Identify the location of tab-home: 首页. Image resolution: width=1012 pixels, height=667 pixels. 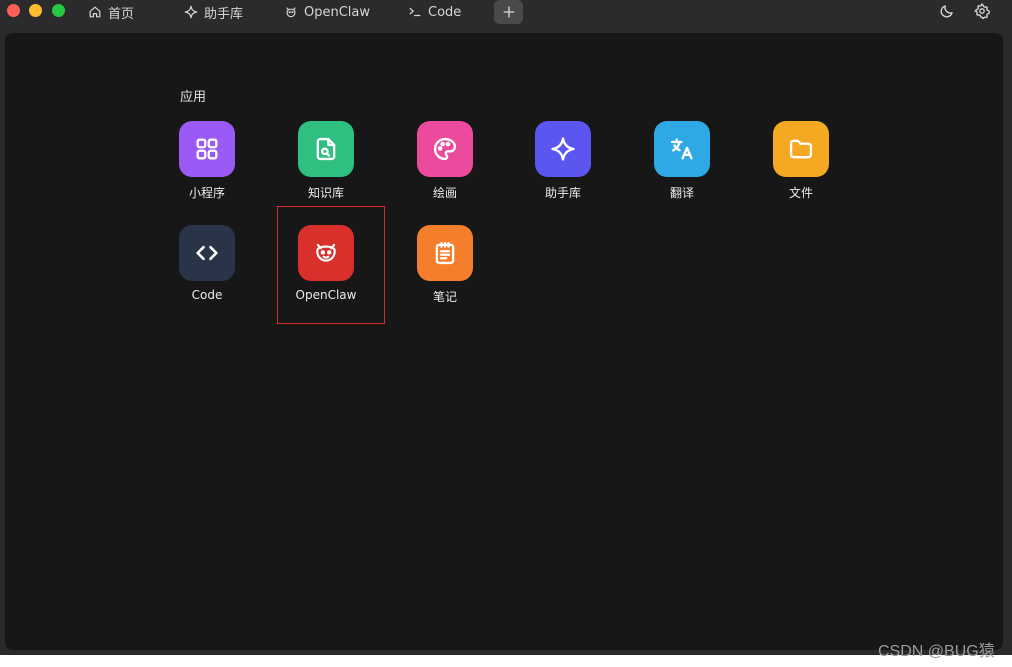
(111, 12).